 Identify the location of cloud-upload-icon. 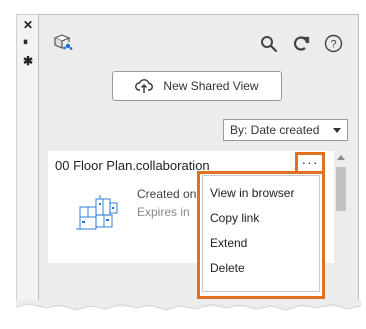
(144, 86).